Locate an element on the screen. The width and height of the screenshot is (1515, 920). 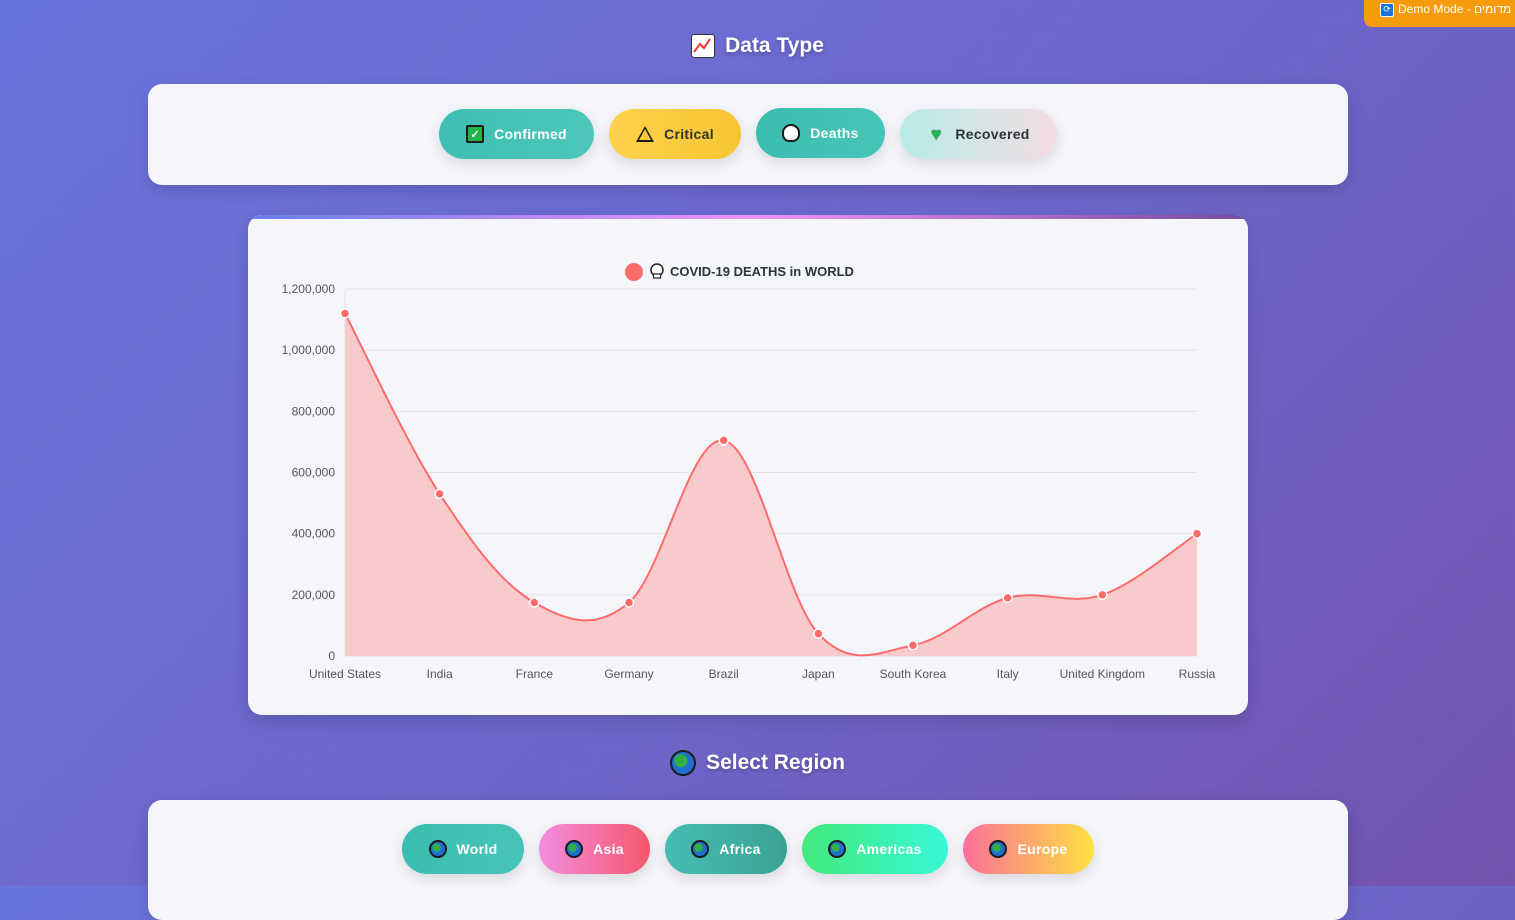
data-type-button-deaths: Deaths is located at coordinates (820, 133).